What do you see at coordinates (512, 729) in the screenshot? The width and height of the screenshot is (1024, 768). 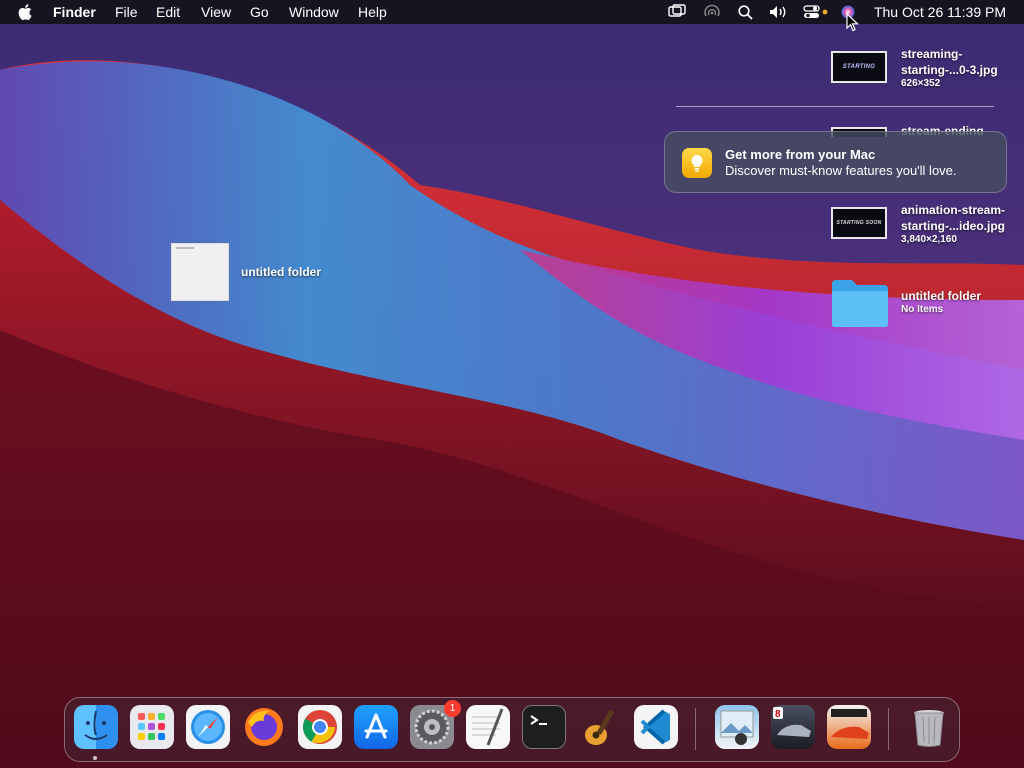 I see `dock: 1 8` at bounding box center [512, 729].